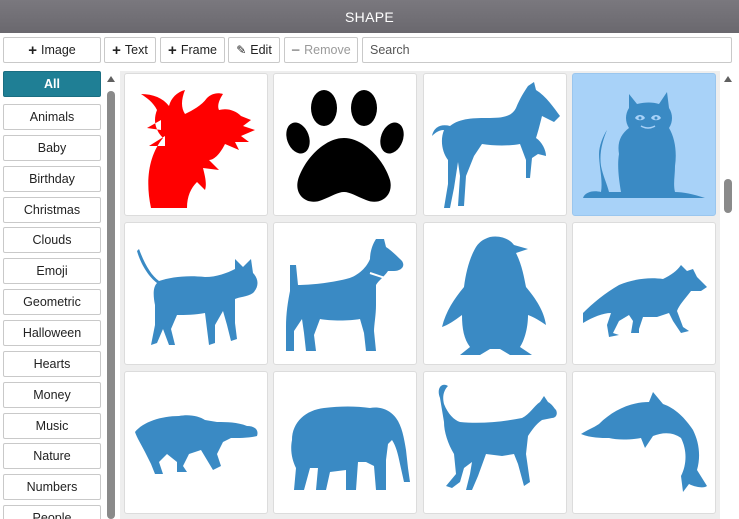  Describe the element at coordinates (369, 16) in the screenshot. I see `window-title: SHAPE` at that location.